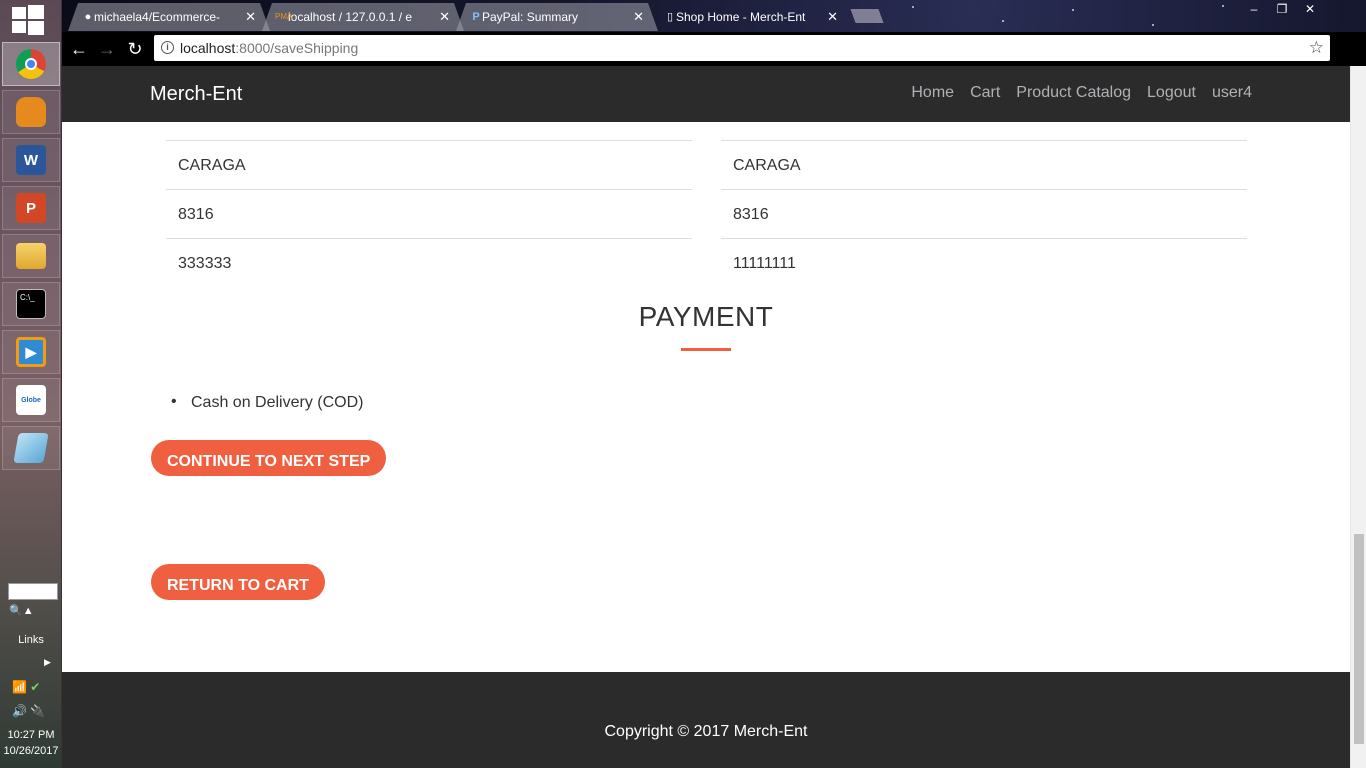 The height and width of the screenshot is (768, 1366). I want to click on links-toolbar-label: Links, so click(31, 640).